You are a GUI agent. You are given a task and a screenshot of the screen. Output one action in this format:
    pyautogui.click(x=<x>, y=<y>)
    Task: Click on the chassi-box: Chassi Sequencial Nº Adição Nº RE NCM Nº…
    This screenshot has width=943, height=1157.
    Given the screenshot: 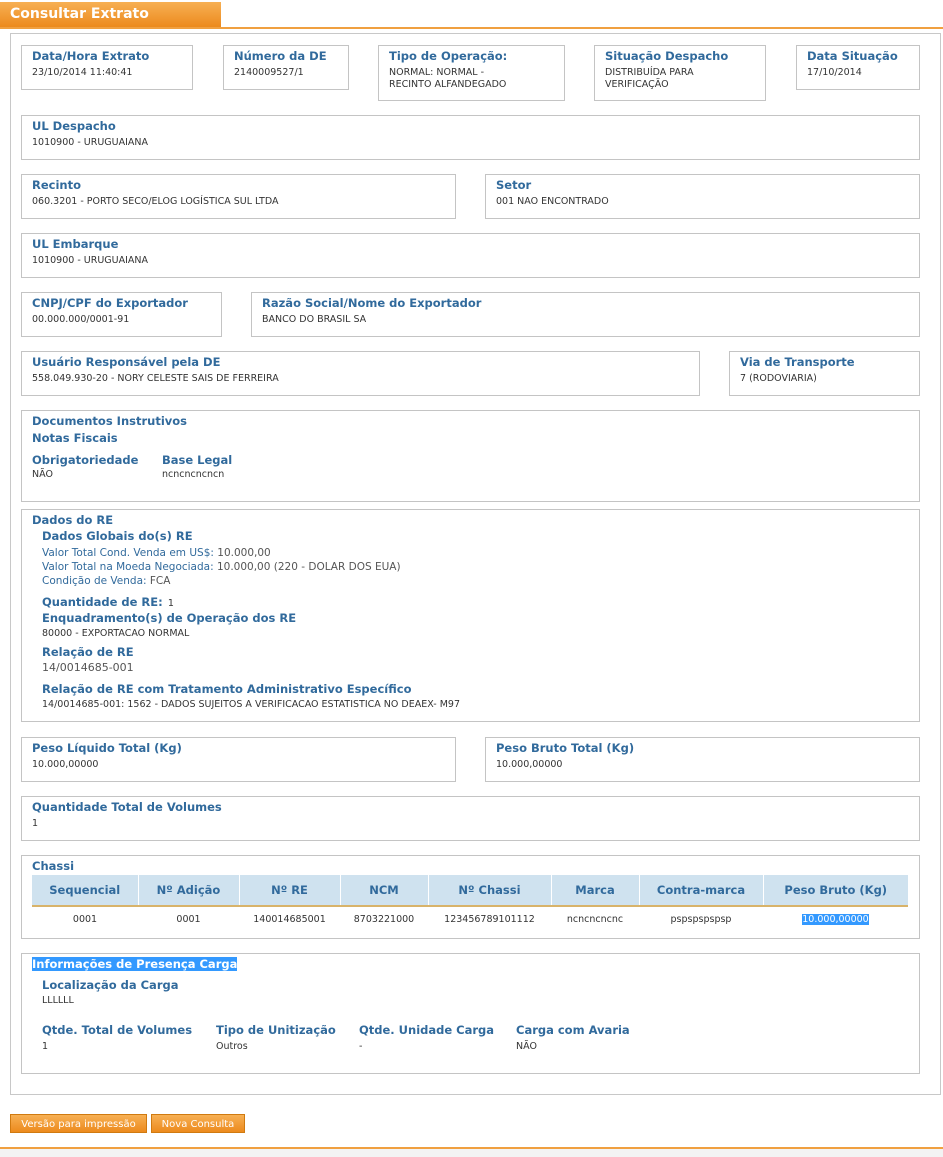 What is the action you would take?
    pyautogui.click(x=470, y=897)
    